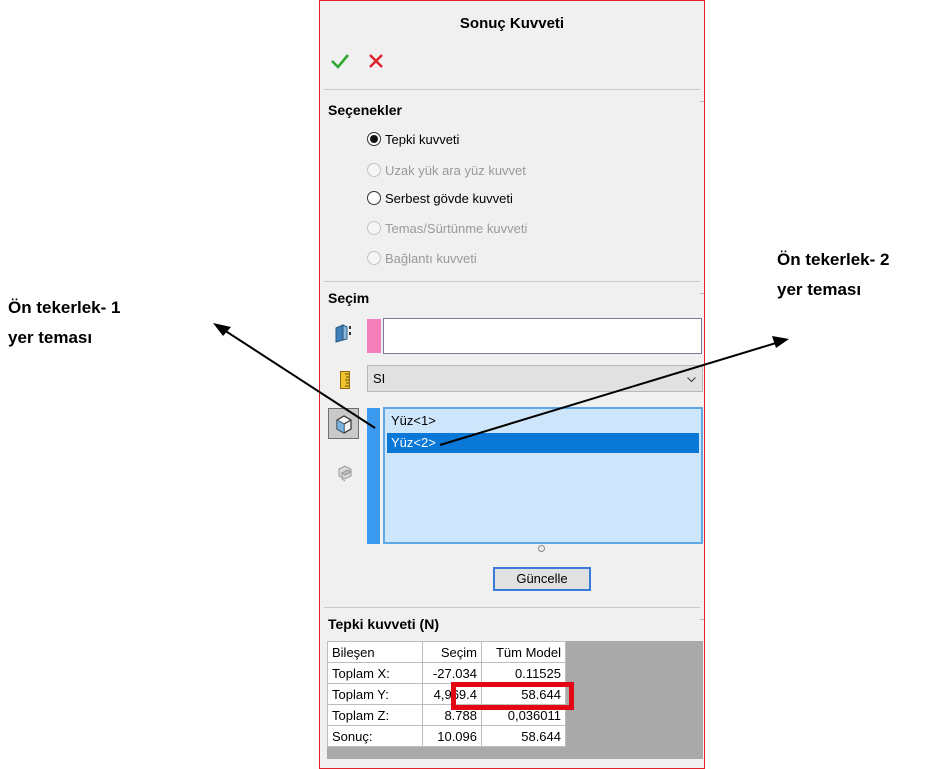  I want to click on right-arrow-line, so click(608, 394).